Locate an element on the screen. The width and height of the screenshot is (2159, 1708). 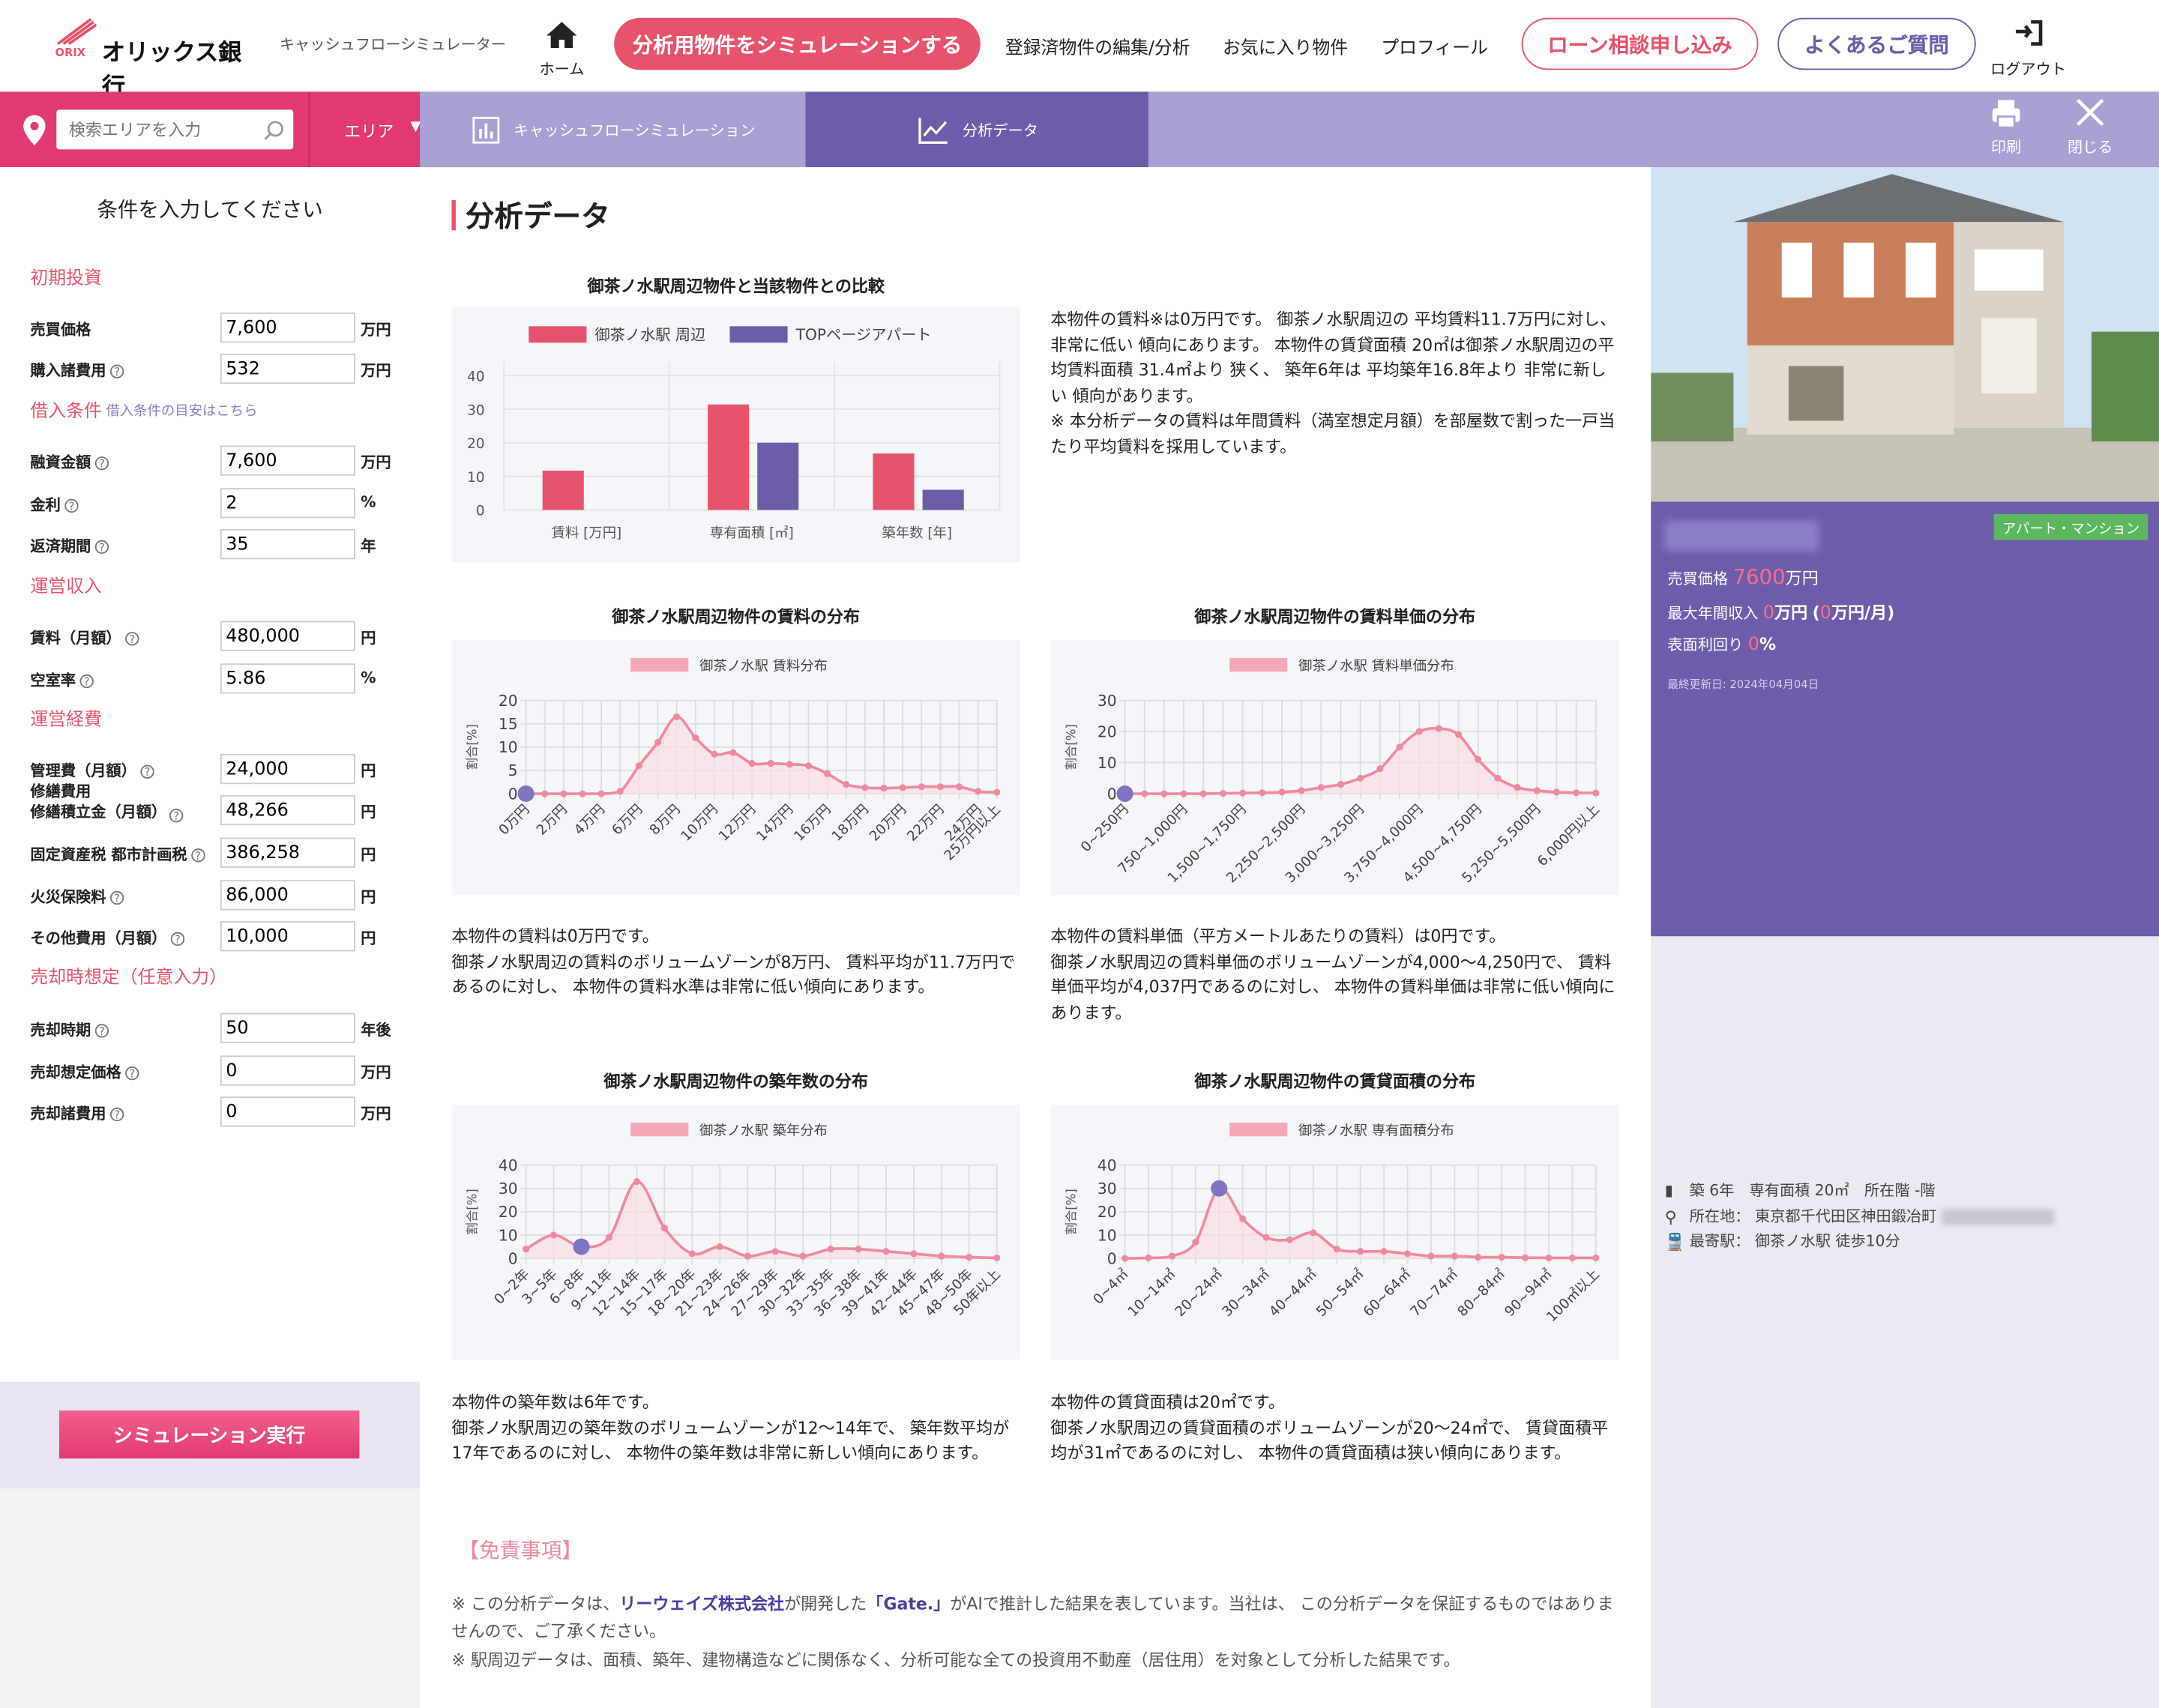
x-tick: 16万円 is located at coordinates (812, 824).